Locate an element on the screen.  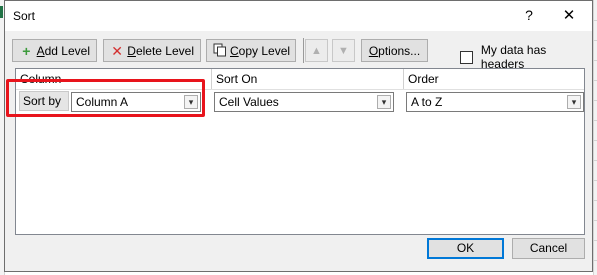
copy-level-button: Copy Level is located at coordinates (251, 50).